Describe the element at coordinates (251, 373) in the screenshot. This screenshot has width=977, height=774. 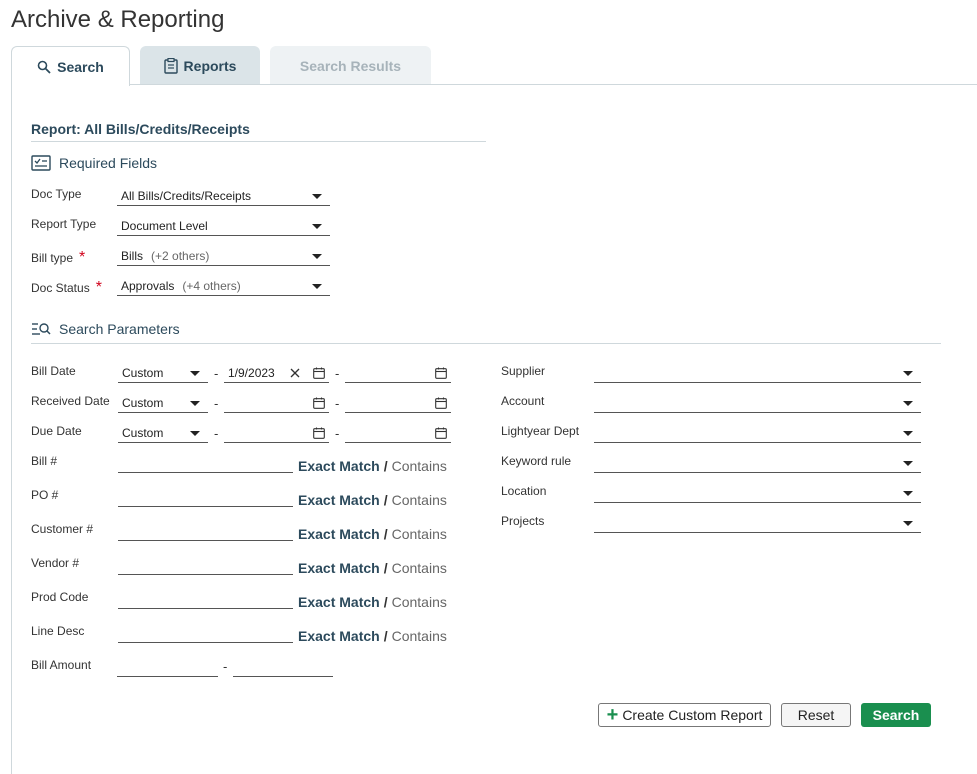
I see `bill-date-from-value: 1/9/2023` at that location.